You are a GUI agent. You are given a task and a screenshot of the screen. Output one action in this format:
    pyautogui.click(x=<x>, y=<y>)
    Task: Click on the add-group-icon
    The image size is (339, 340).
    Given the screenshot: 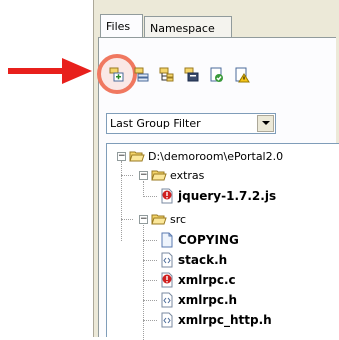 What is the action you would take?
    pyautogui.click(x=141, y=74)
    